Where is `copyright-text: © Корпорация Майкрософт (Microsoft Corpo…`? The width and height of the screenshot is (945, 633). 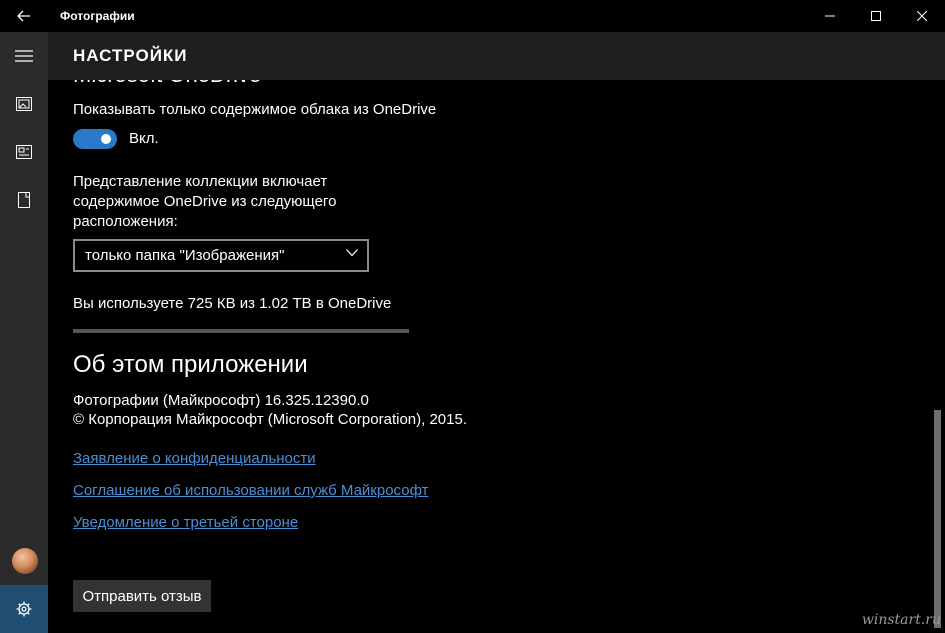
copyright-text: © Корпорация Майкрософт (Microsoft Corpo… is located at coordinates (270, 419).